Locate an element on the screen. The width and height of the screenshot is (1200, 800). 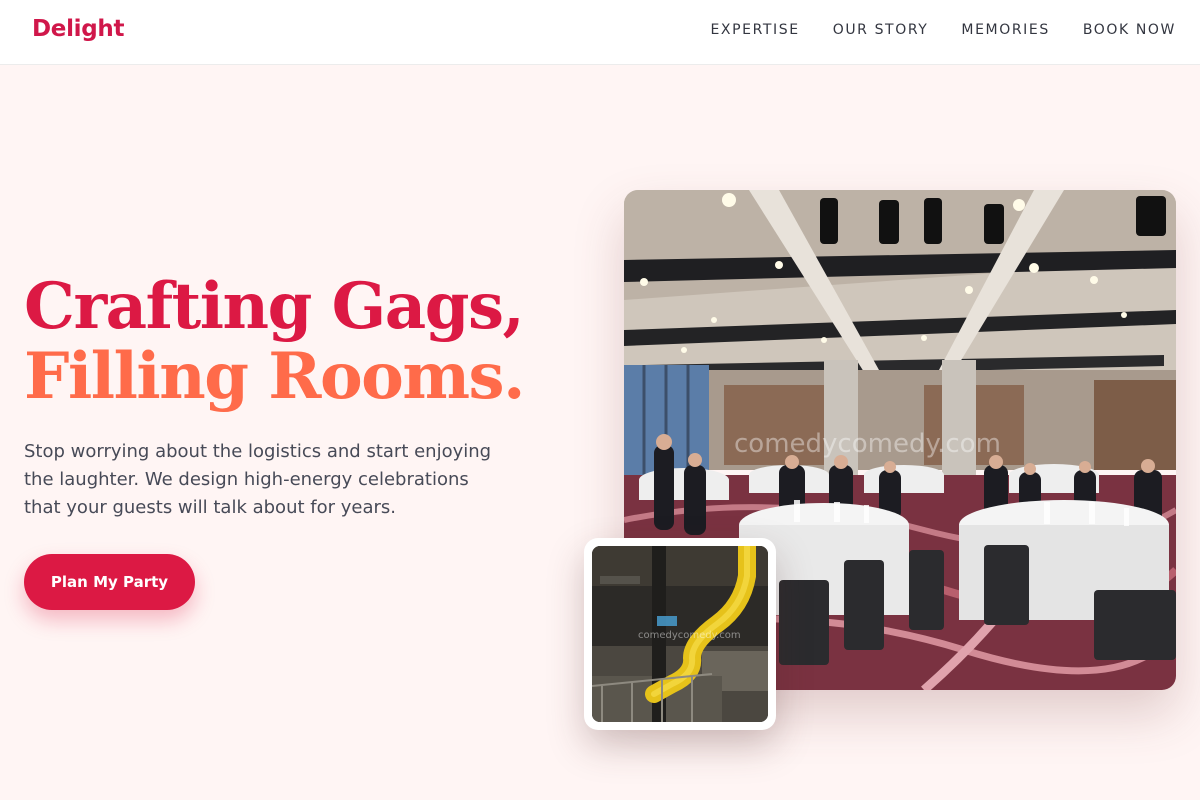
brand-logo: Delight is located at coordinates (78, 29).